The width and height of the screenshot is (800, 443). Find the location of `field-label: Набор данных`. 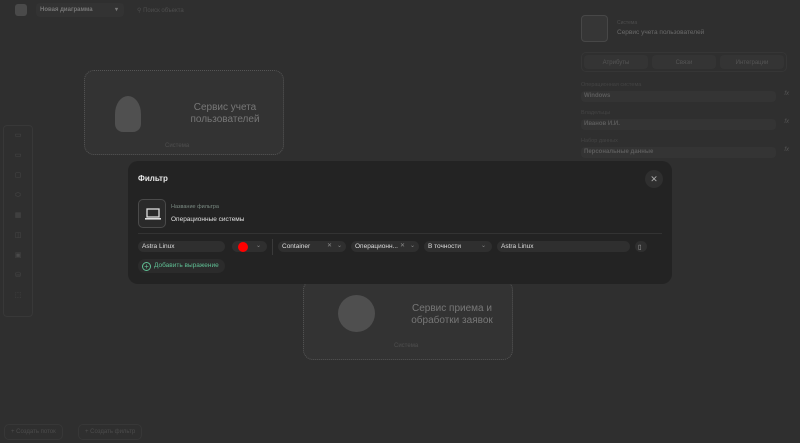

field-label: Набор данных is located at coordinates (599, 141).